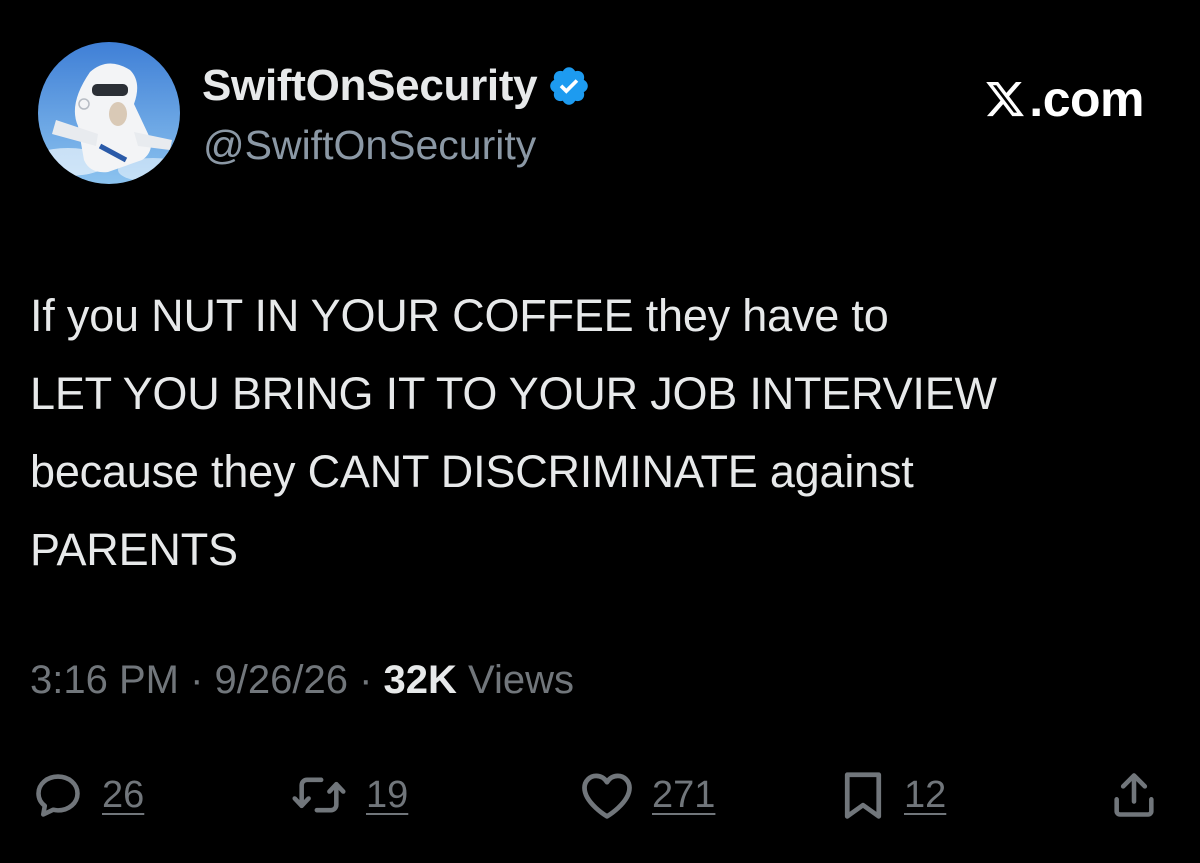  Describe the element at coordinates (893, 795) in the screenshot. I see `bookmark-button: 12` at that location.